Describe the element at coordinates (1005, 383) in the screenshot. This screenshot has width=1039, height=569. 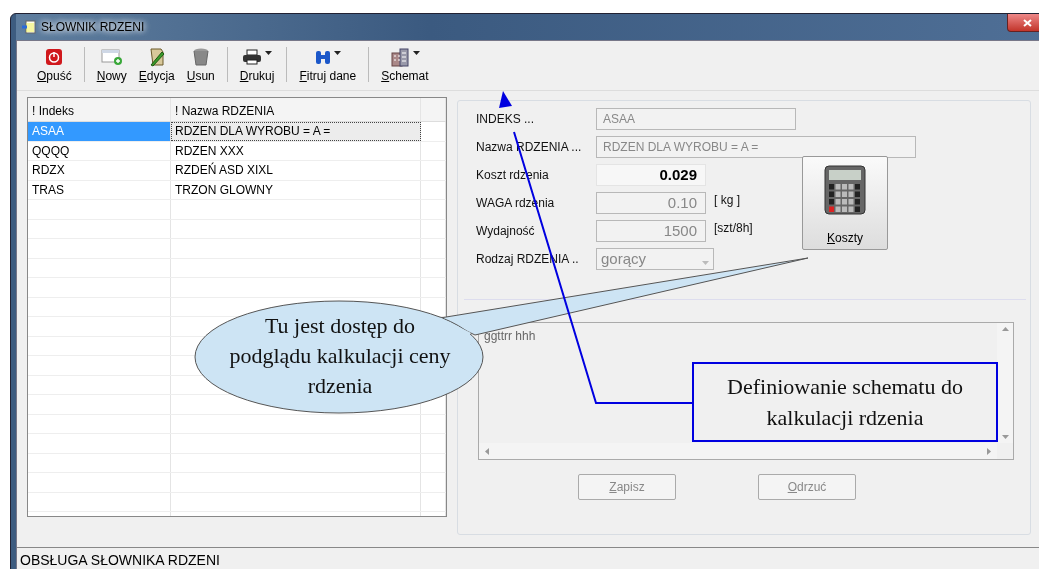
I see `vertical-scrollbar` at that location.